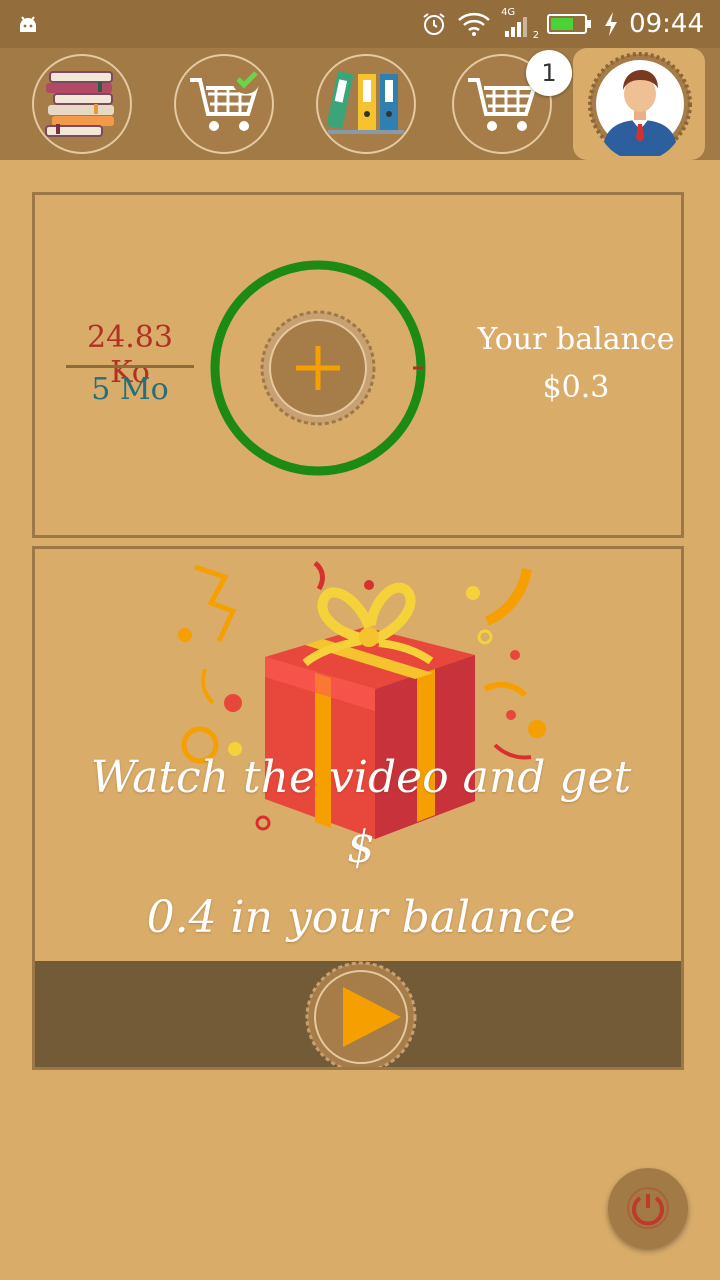  What do you see at coordinates (361, 812) in the screenshot?
I see `reward-message-line1: Watch the video and get $` at bounding box center [361, 812].